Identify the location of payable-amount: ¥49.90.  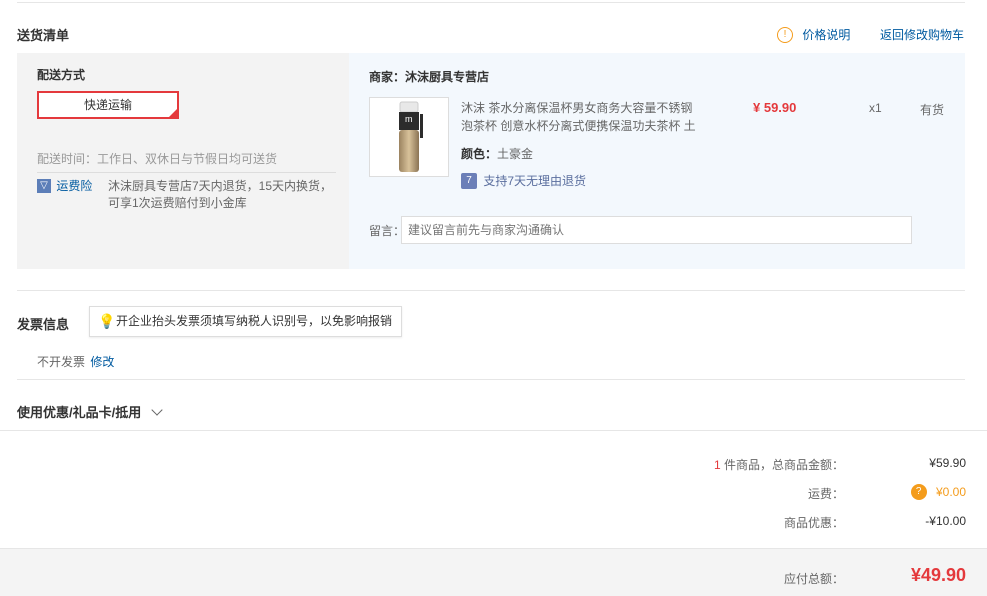
(938, 575).